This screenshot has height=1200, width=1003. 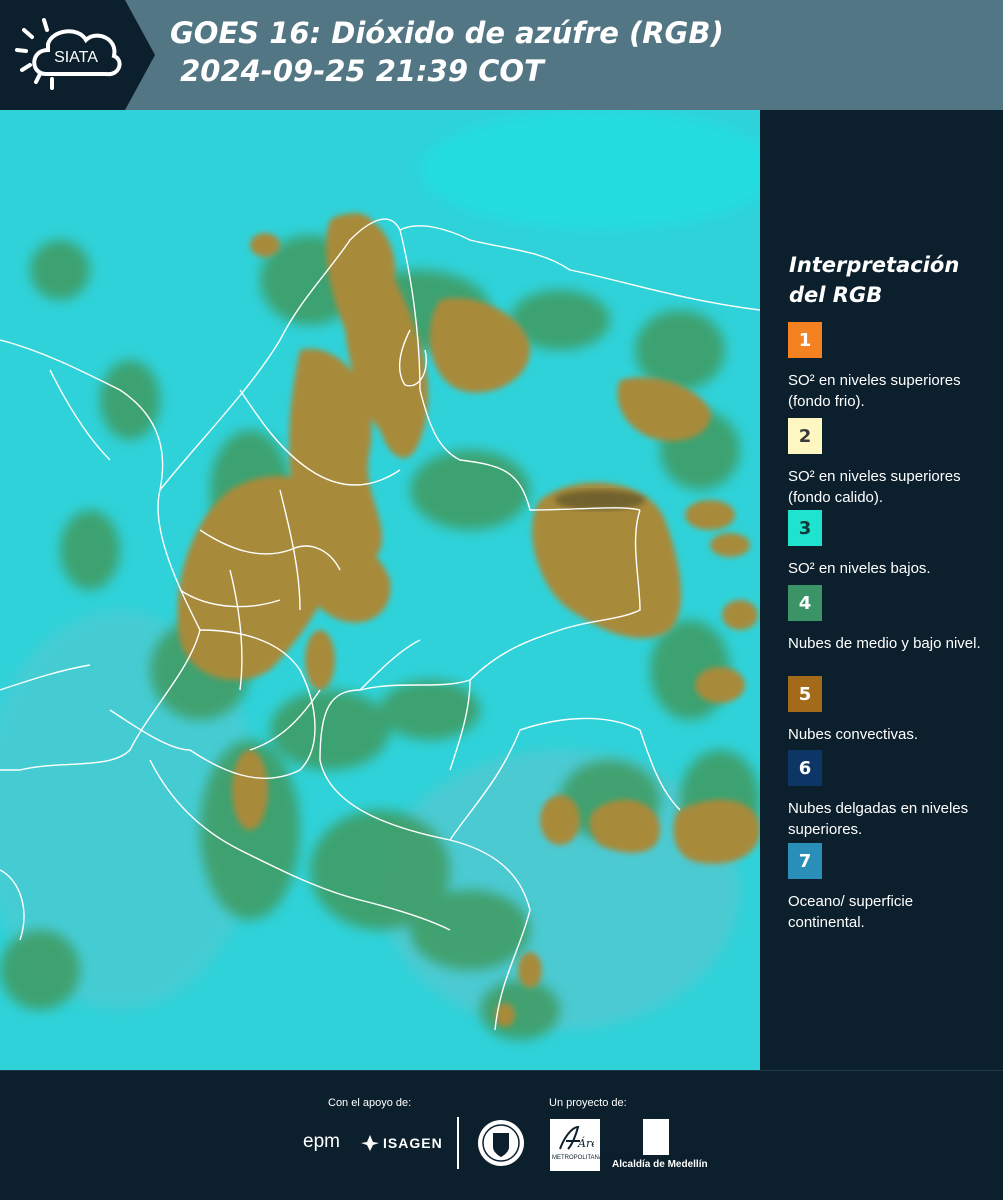 I want to click on epm-logo: epm, so click(x=321, y=1141).